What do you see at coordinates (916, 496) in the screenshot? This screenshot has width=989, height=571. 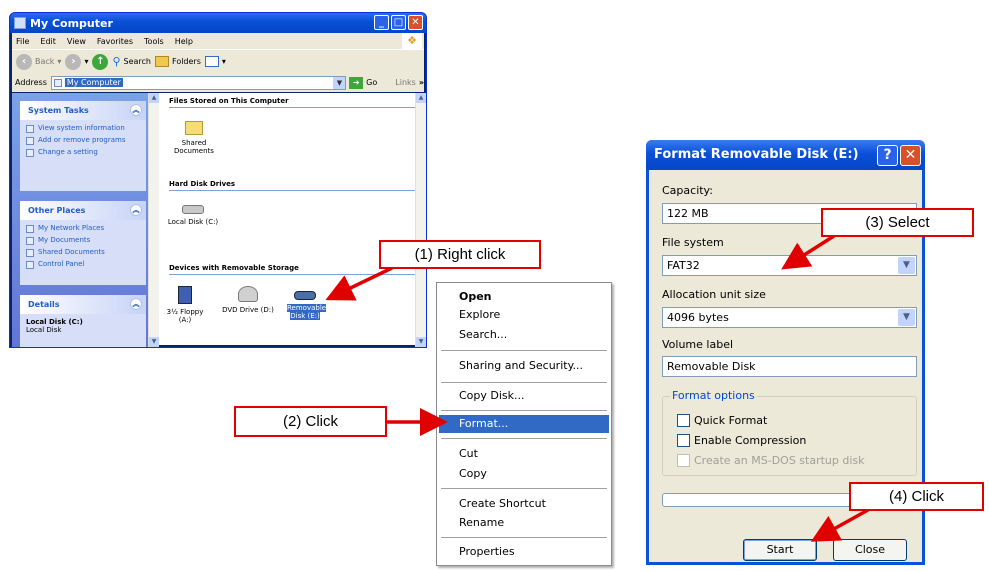 I see `callout-step4: (4) Click` at bounding box center [916, 496].